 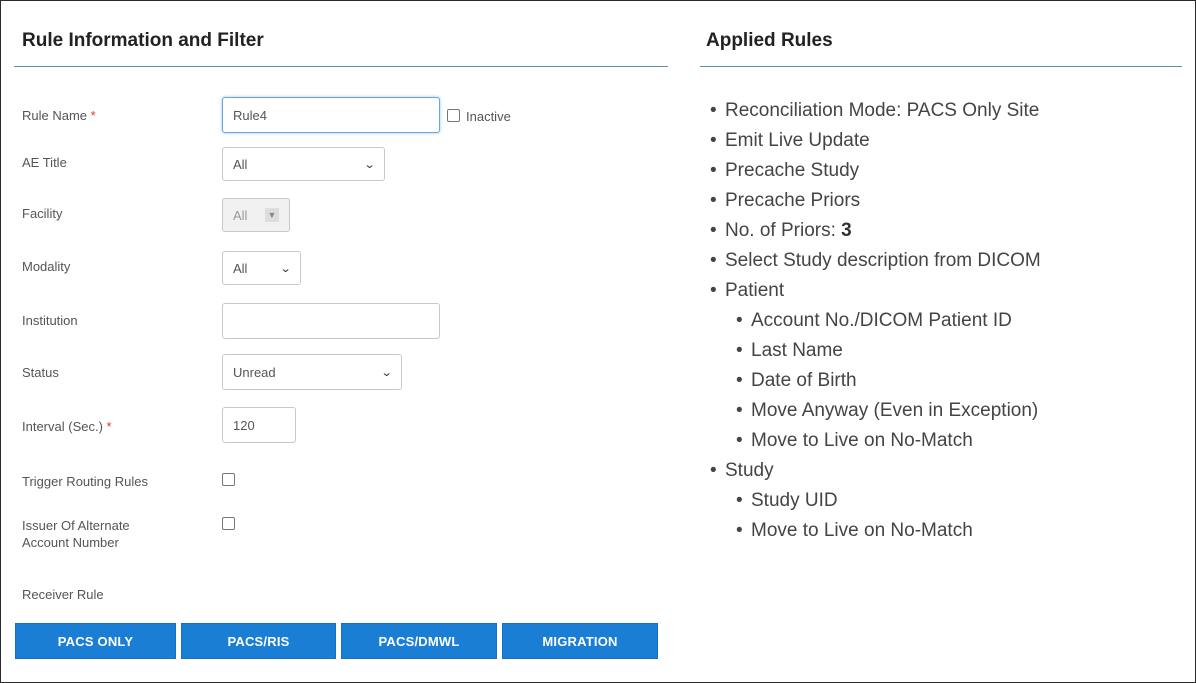 I want to click on pacs-dmwl-button: PACS/DMWL, so click(x=419, y=641).